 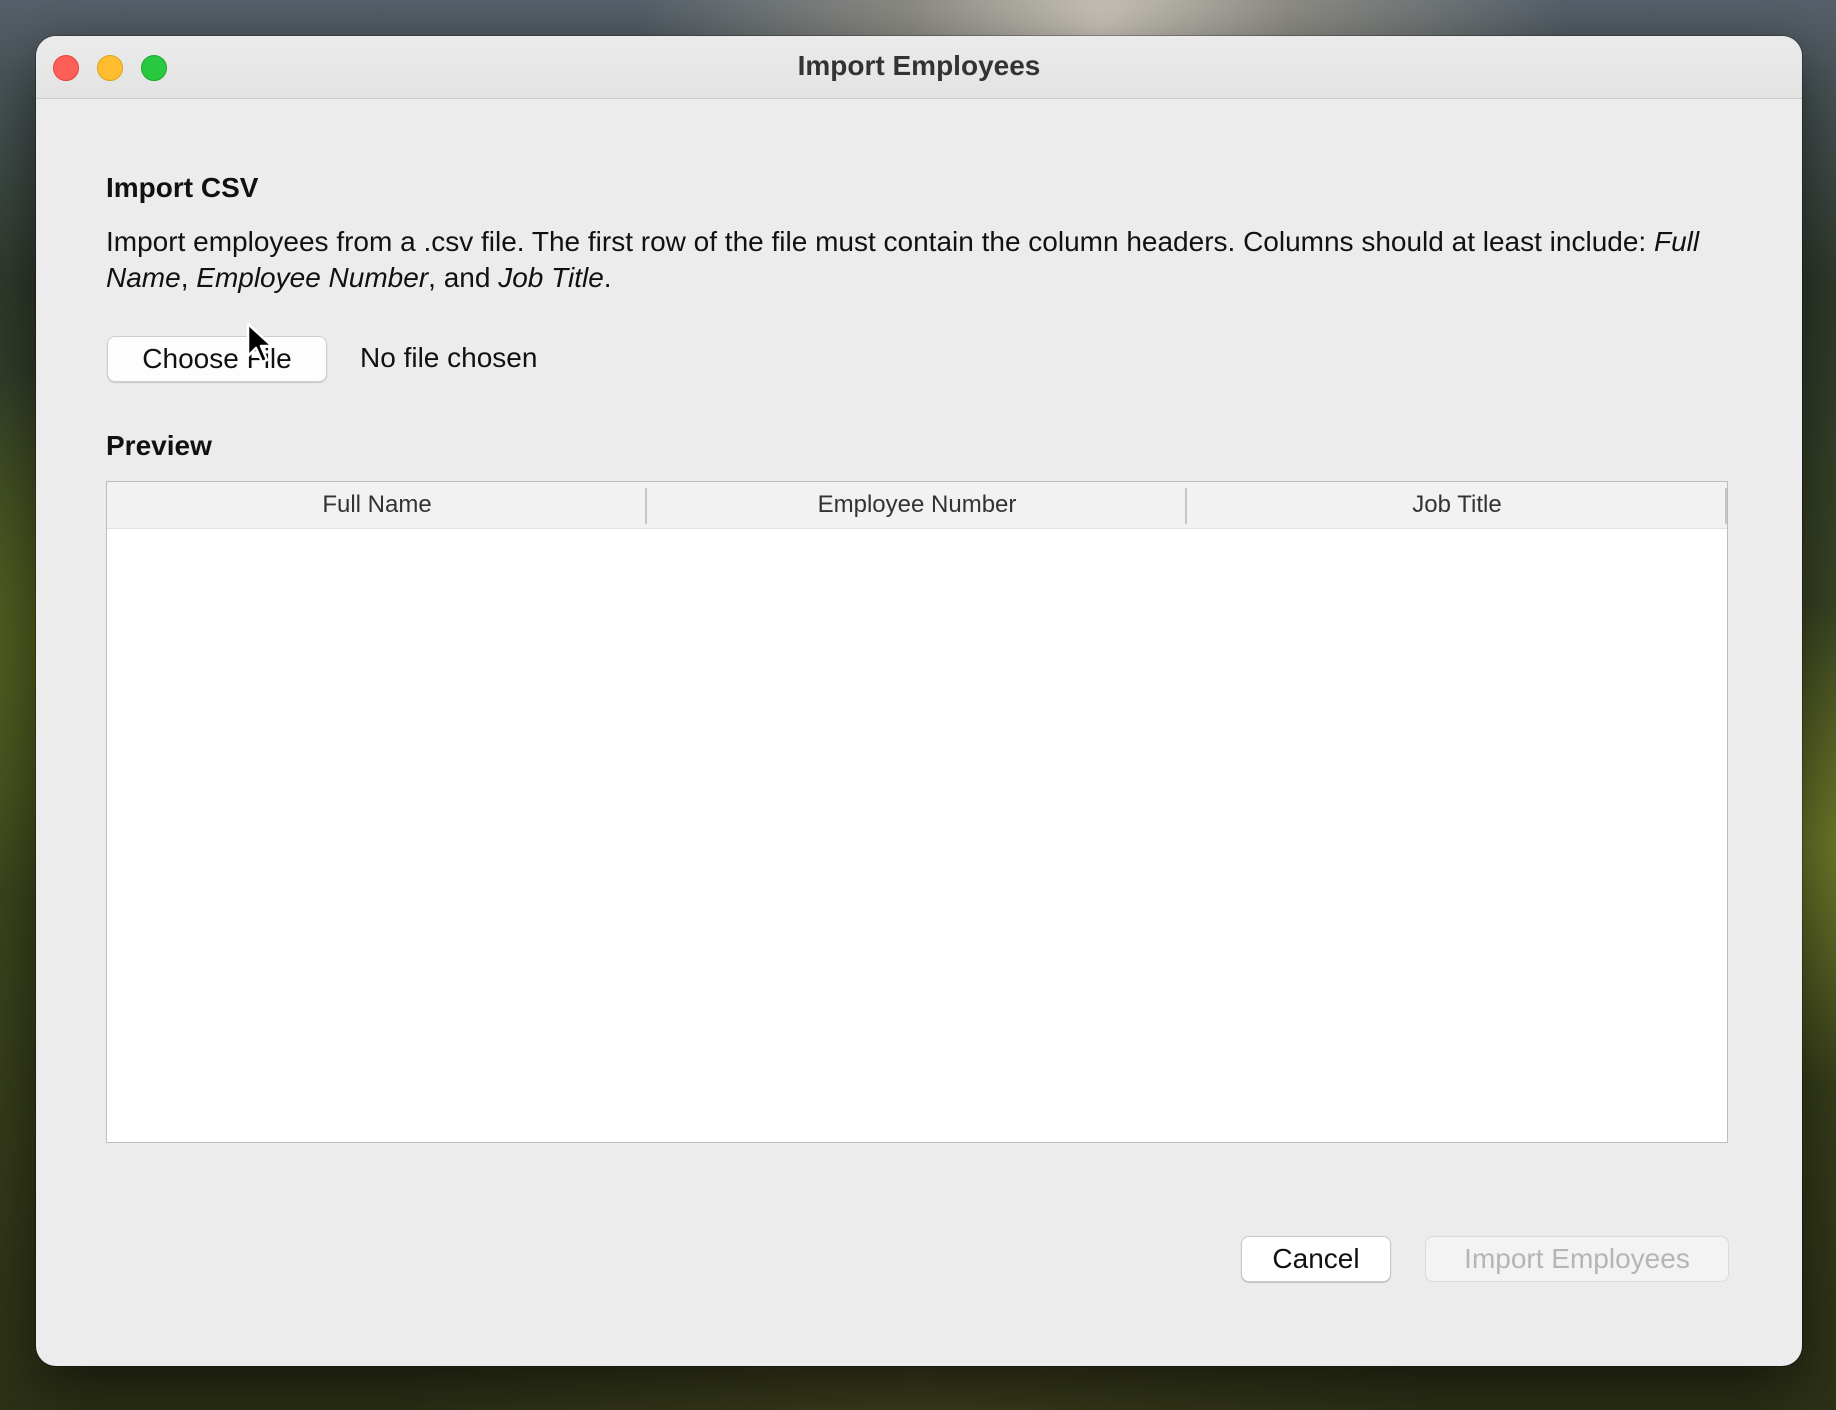 I want to click on column-header-full-name: Full Name, so click(x=377, y=505).